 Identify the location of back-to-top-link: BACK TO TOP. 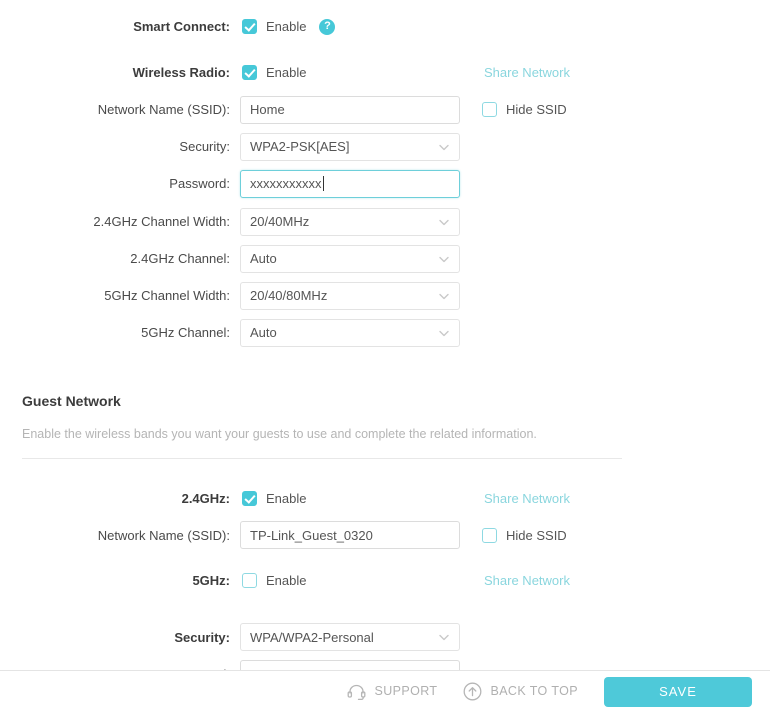
(520, 691).